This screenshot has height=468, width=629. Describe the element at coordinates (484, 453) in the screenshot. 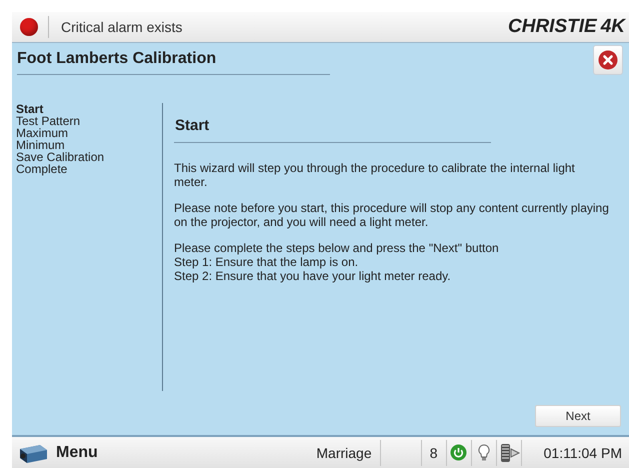

I see `lightbulb-icon` at that location.